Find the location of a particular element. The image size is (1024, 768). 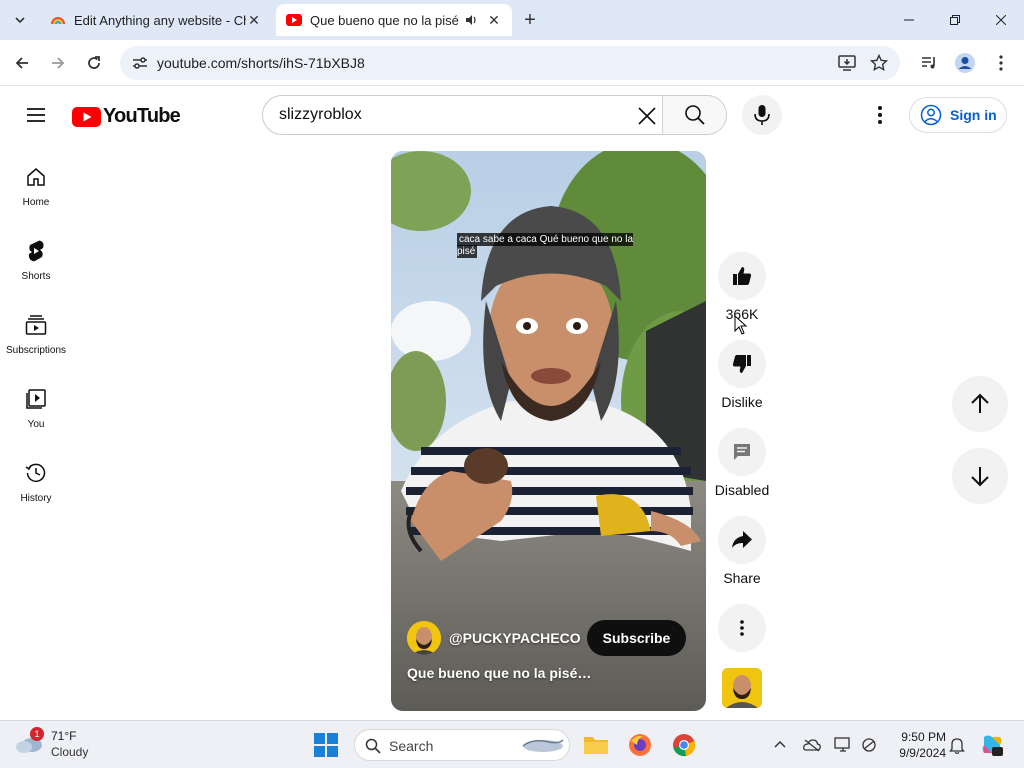

more-actions-button is located at coordinates (742, 628).